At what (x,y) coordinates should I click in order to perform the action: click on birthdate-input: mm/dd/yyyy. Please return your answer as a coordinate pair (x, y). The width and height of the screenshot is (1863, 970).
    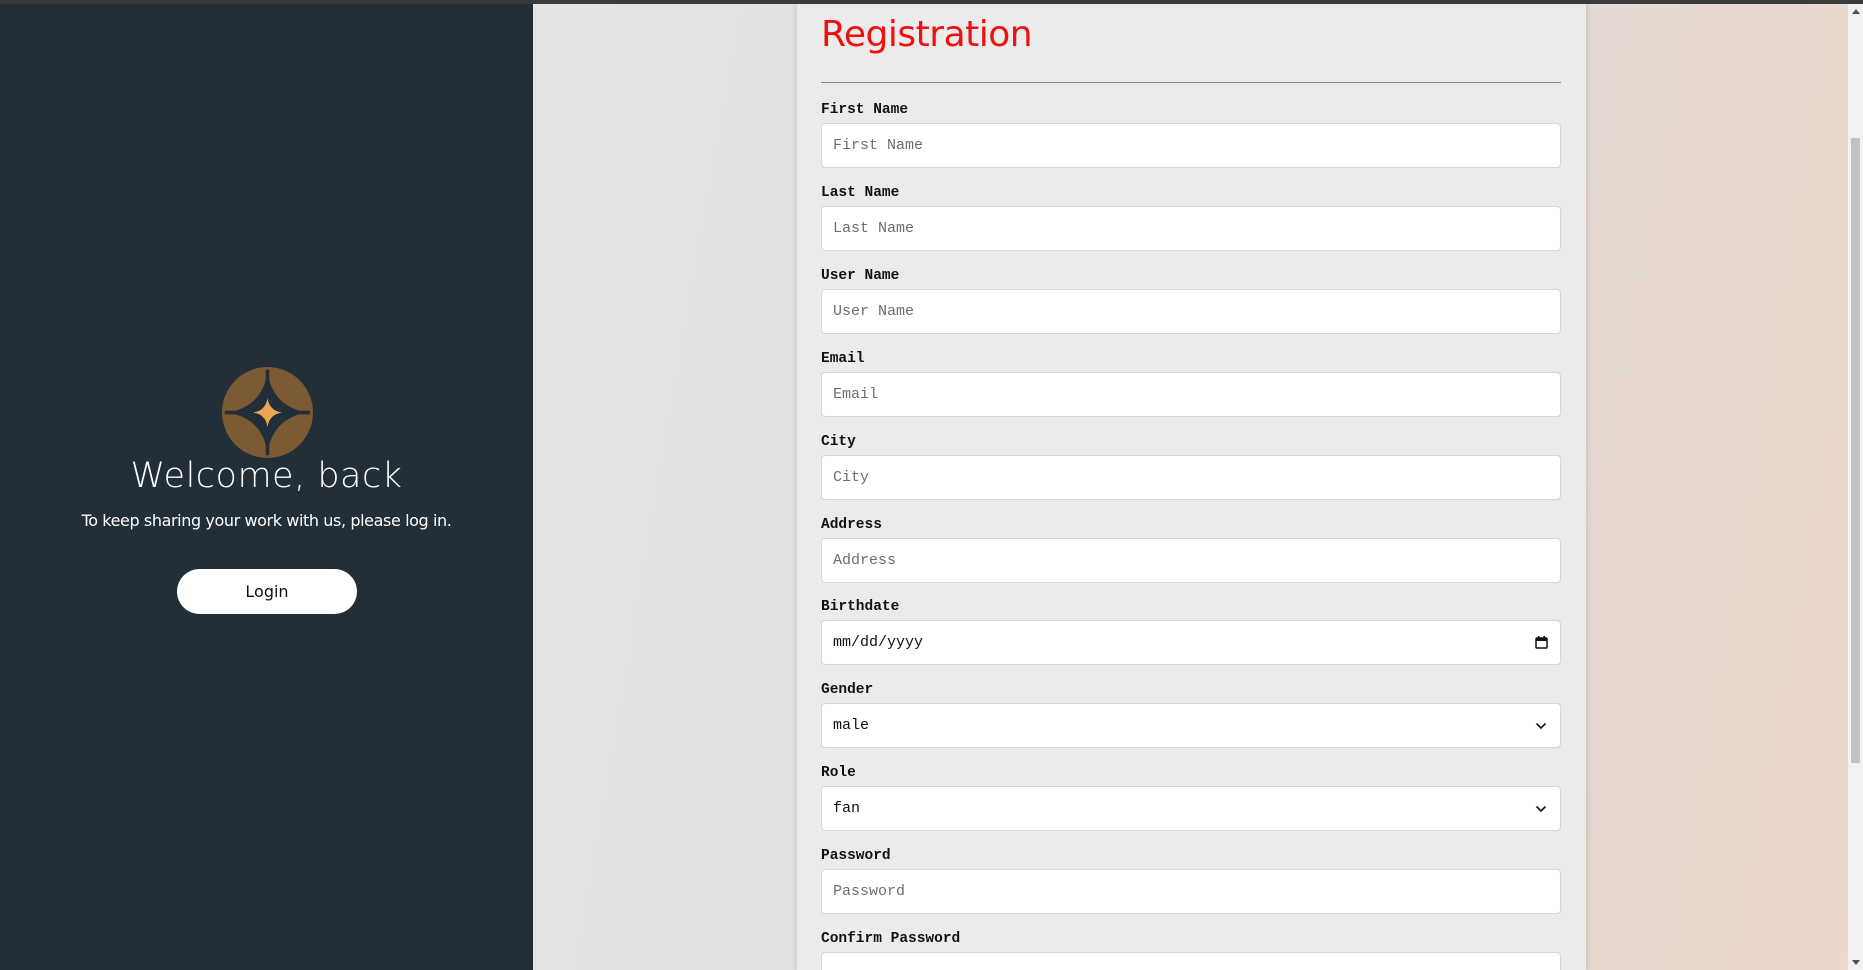
    Looking at the image, I should click on (1191, 642).